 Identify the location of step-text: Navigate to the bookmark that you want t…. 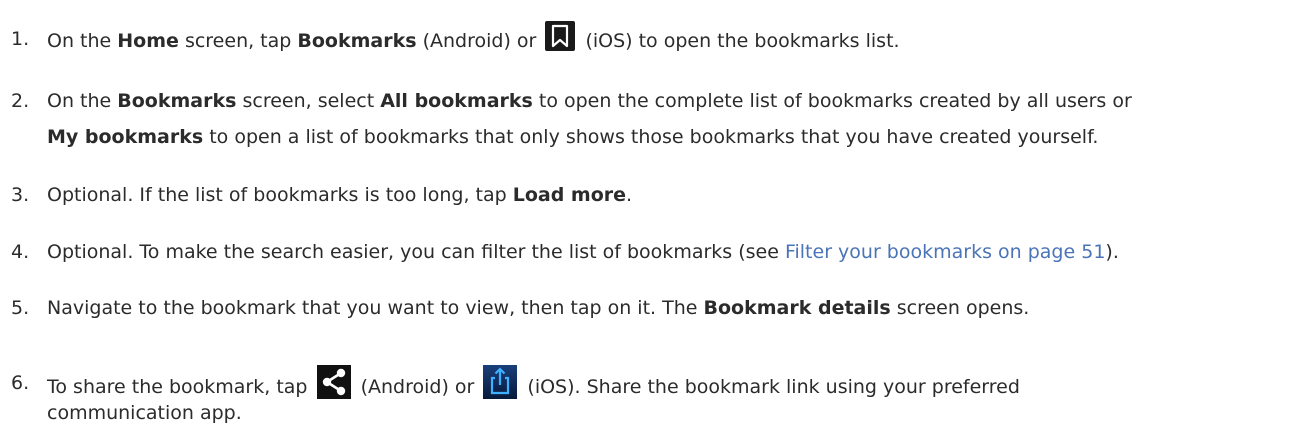
(538, 308).